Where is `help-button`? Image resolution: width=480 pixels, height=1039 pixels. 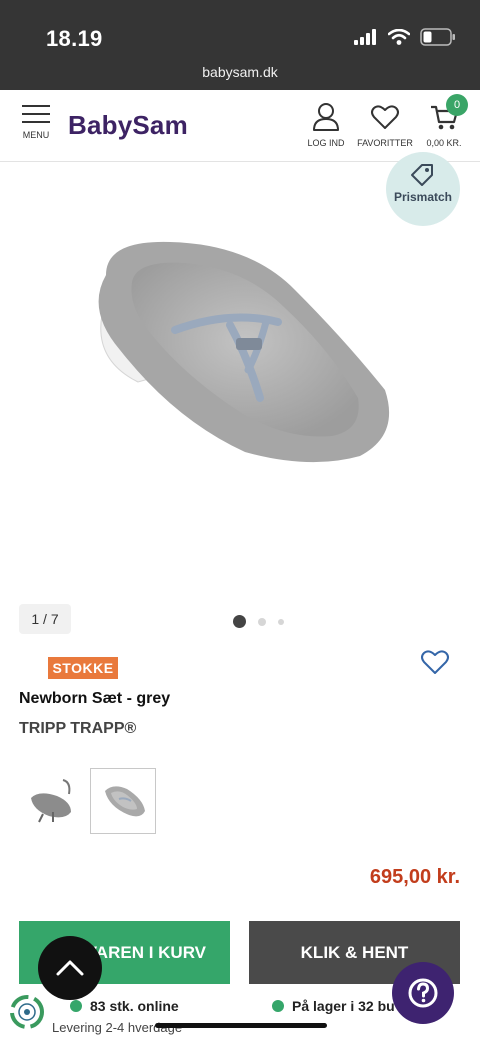
help-button is located at coordinates (423, 993).